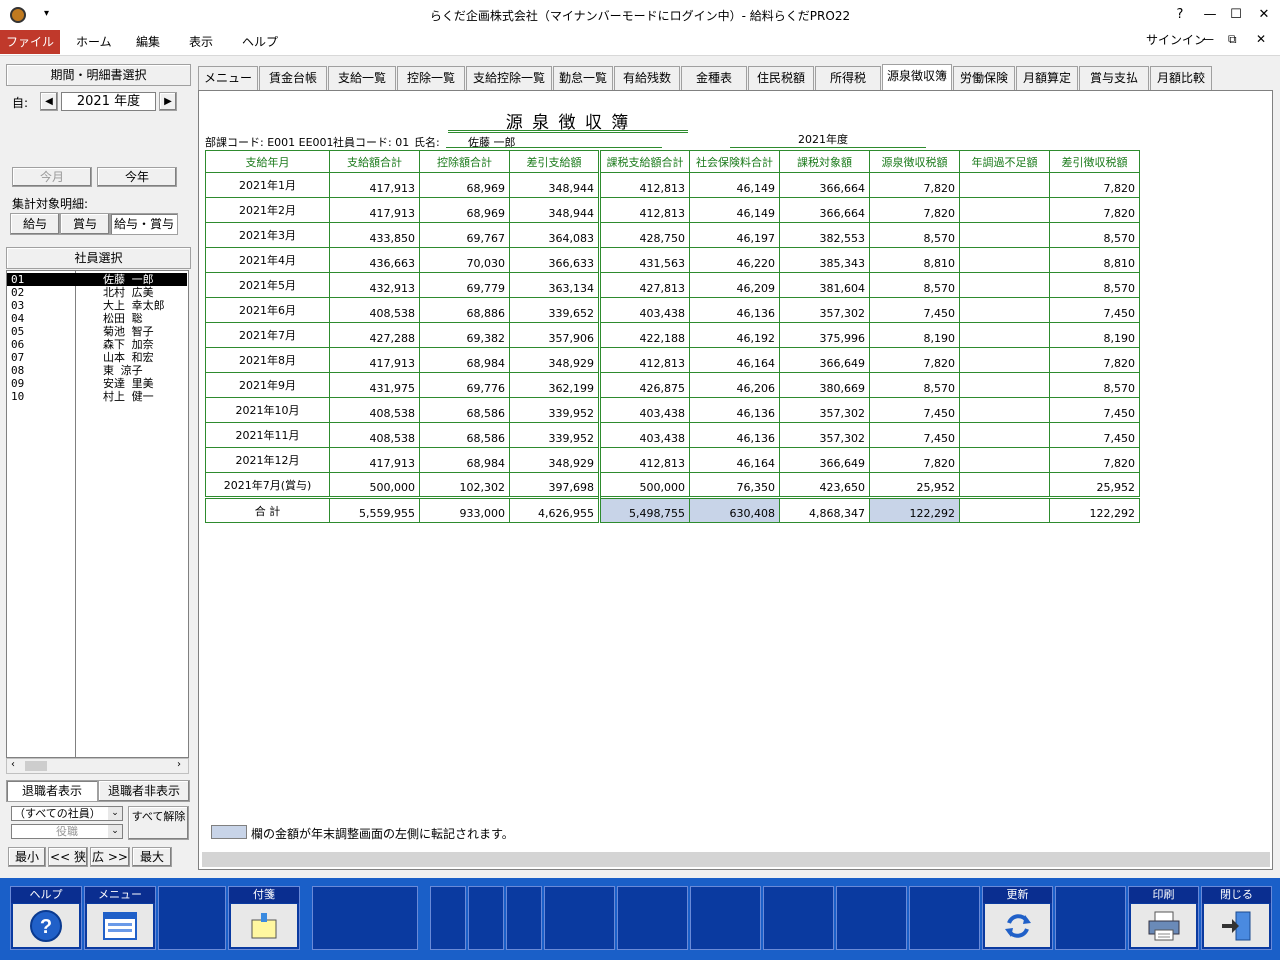 The image size is (1280, 960). What do you see at coordinates (98, 75) in the screenshot?
I see `period-header: 期間・明細書選択` at bounding box center [98, 75].